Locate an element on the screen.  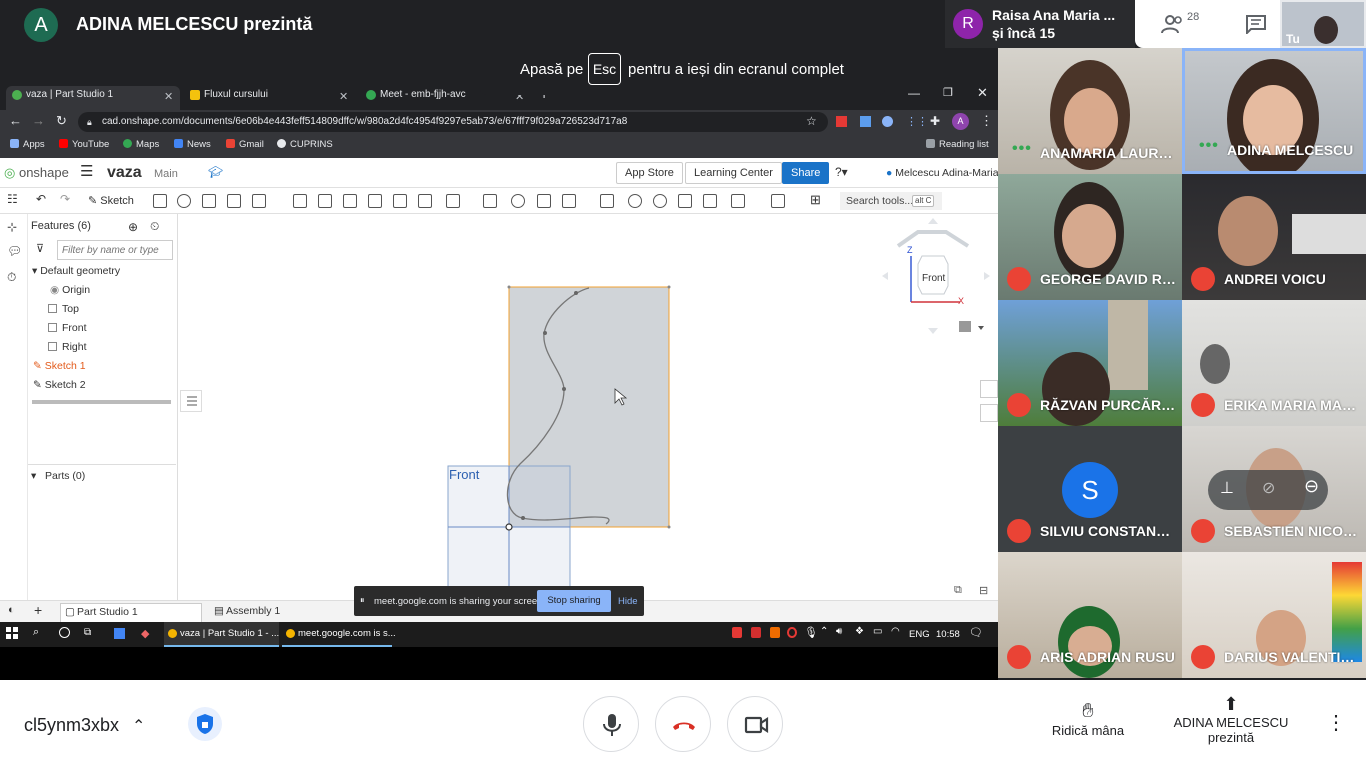
profile-avatar: A is located at coordinates (960, 121).